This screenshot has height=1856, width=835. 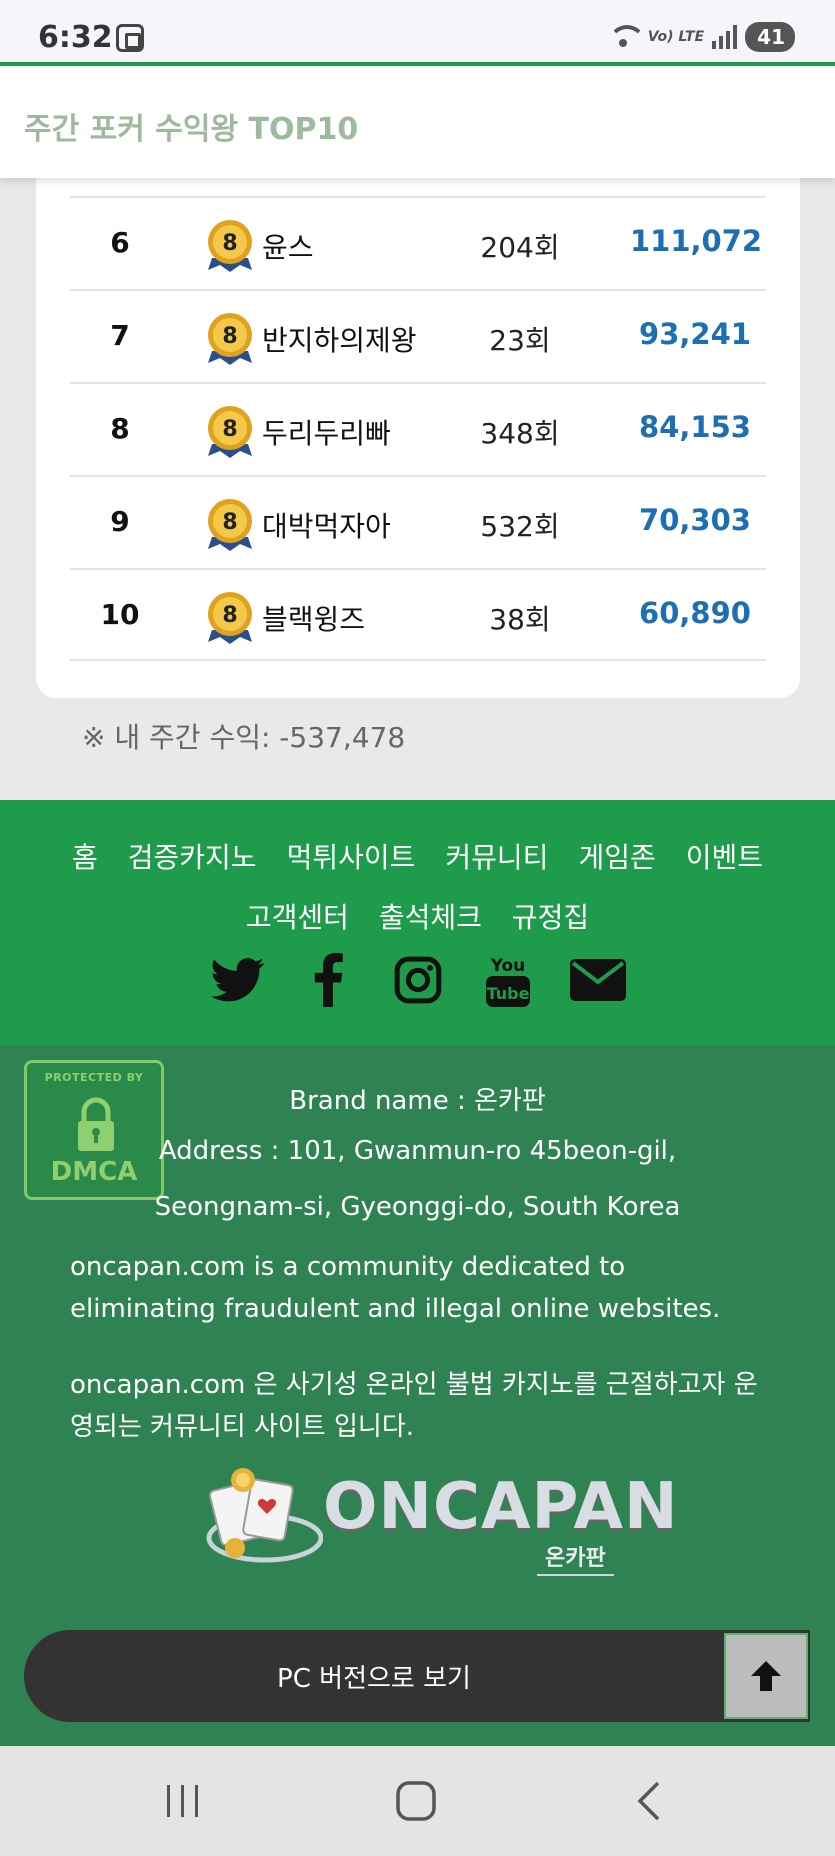 What do you see at coordinates (339, 340) in the screenshot?
I see `player-name: 반지하의제왕` at bounding box center [339, 340].